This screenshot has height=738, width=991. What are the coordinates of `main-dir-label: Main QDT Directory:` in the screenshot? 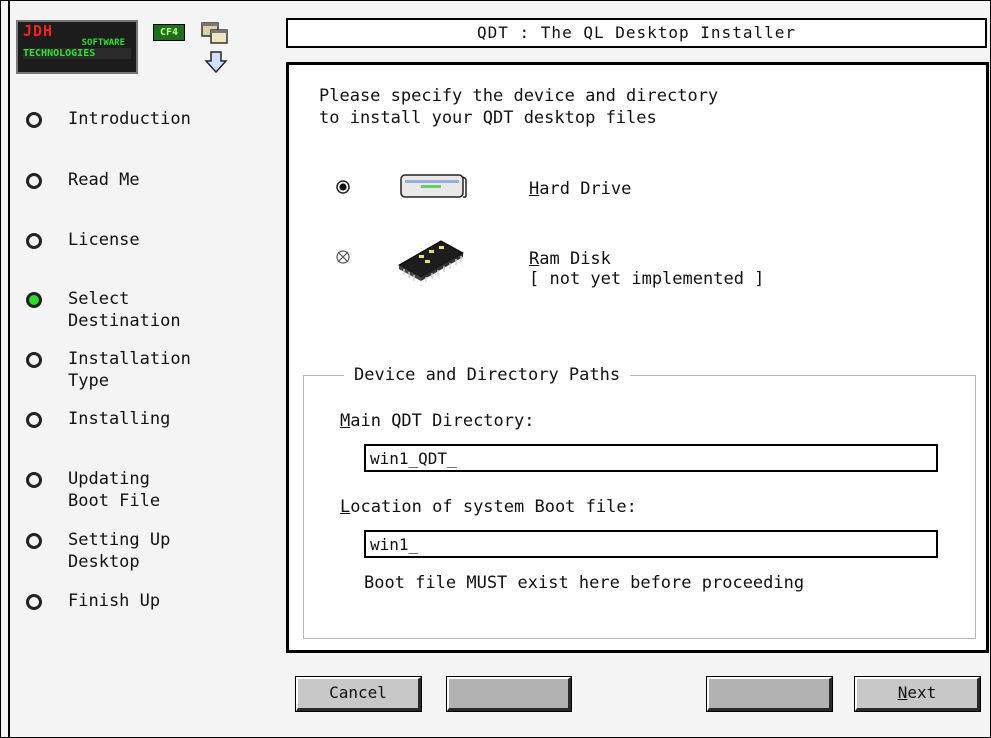 It's located at (437, 421).